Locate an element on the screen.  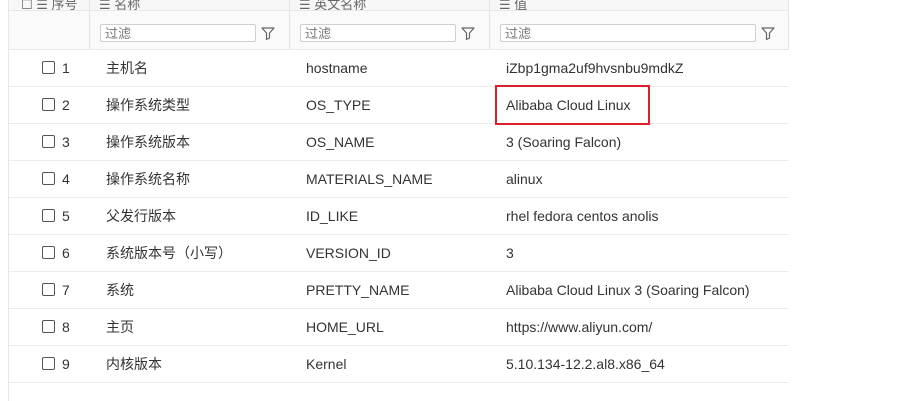
header-english-name: ☰ 英文名称 is located at coordinates (333, 5).